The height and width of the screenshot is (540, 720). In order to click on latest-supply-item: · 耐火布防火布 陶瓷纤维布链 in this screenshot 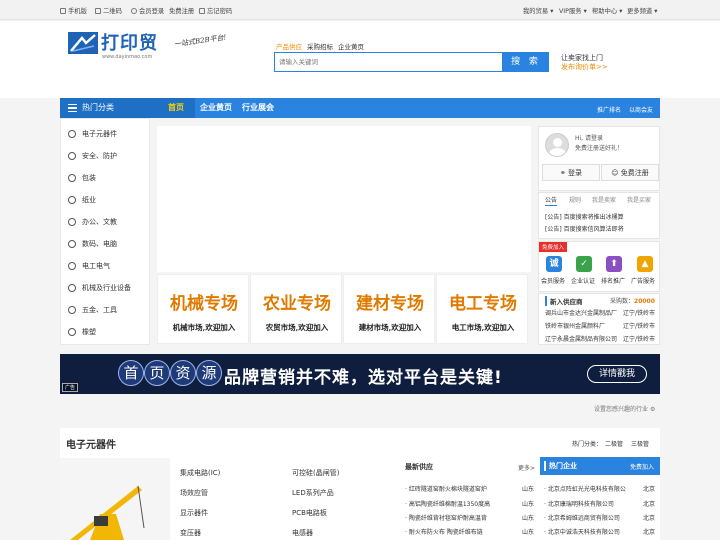, I will do `click(444, 531)`.